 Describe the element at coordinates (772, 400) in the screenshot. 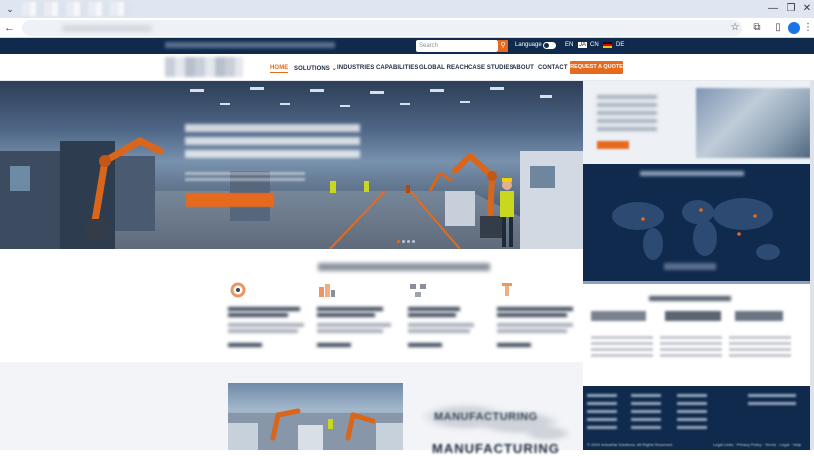

I see `footer-social` at that location.